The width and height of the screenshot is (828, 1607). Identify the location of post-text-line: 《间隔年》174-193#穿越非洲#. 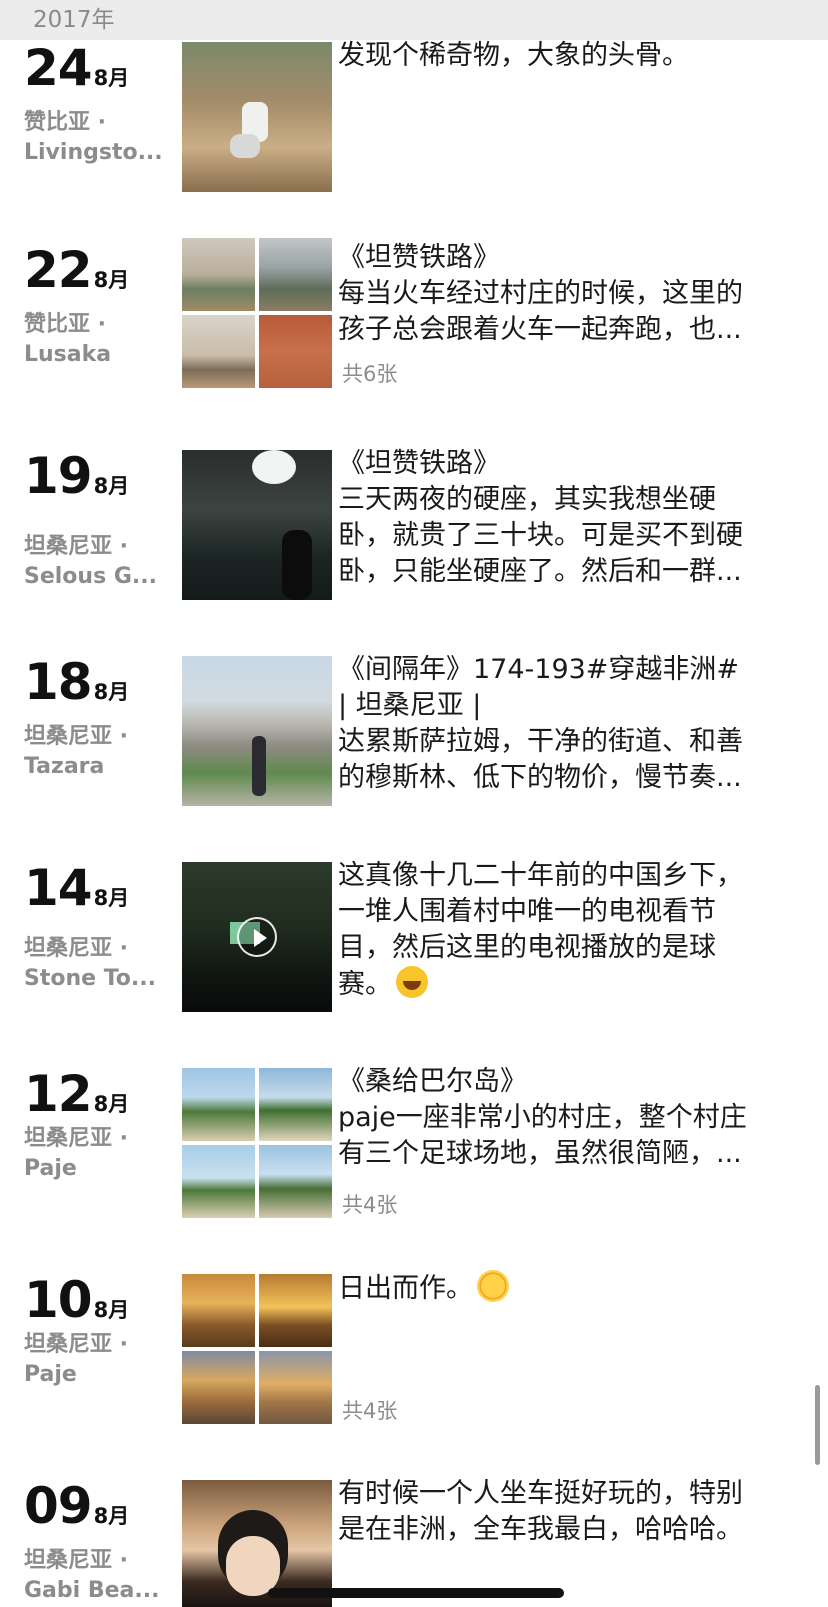
(539, 669).